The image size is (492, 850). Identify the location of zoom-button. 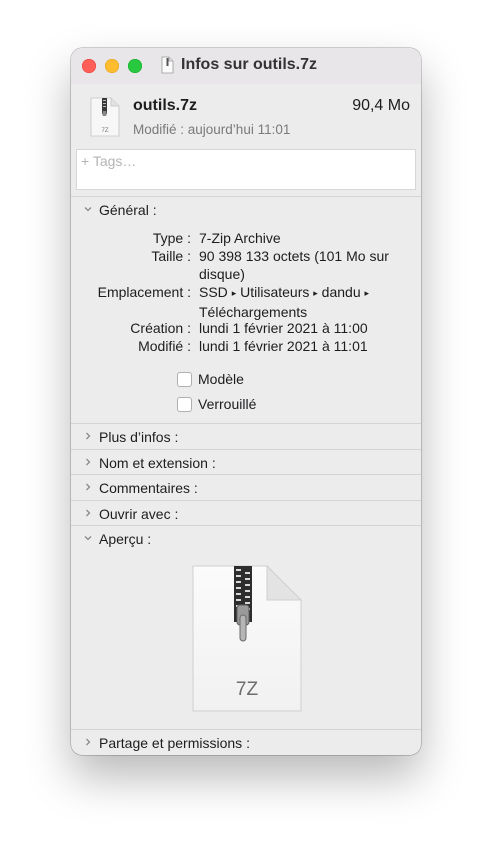
(135, 66).